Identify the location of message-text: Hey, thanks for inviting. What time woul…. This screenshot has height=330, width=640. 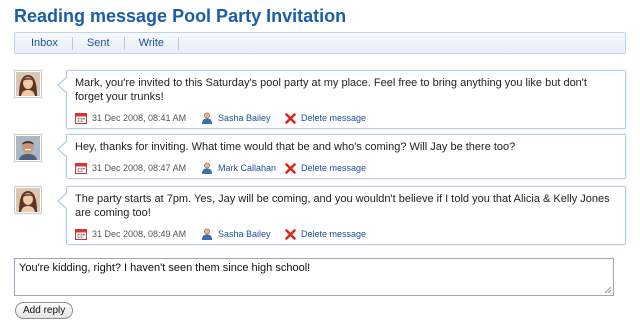
(295, 147).